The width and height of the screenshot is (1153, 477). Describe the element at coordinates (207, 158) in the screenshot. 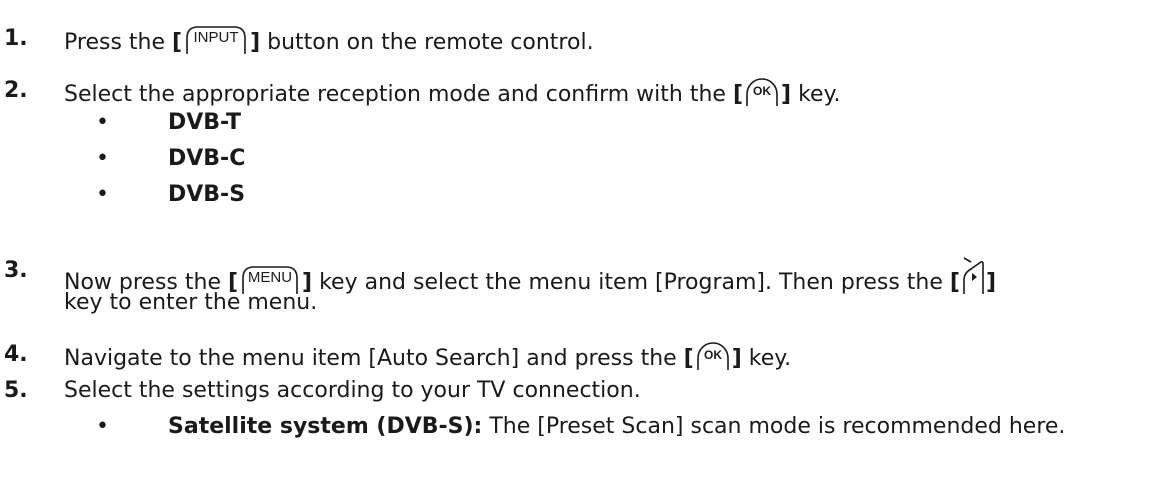

I see `mode-label: DVB-C` at that location.